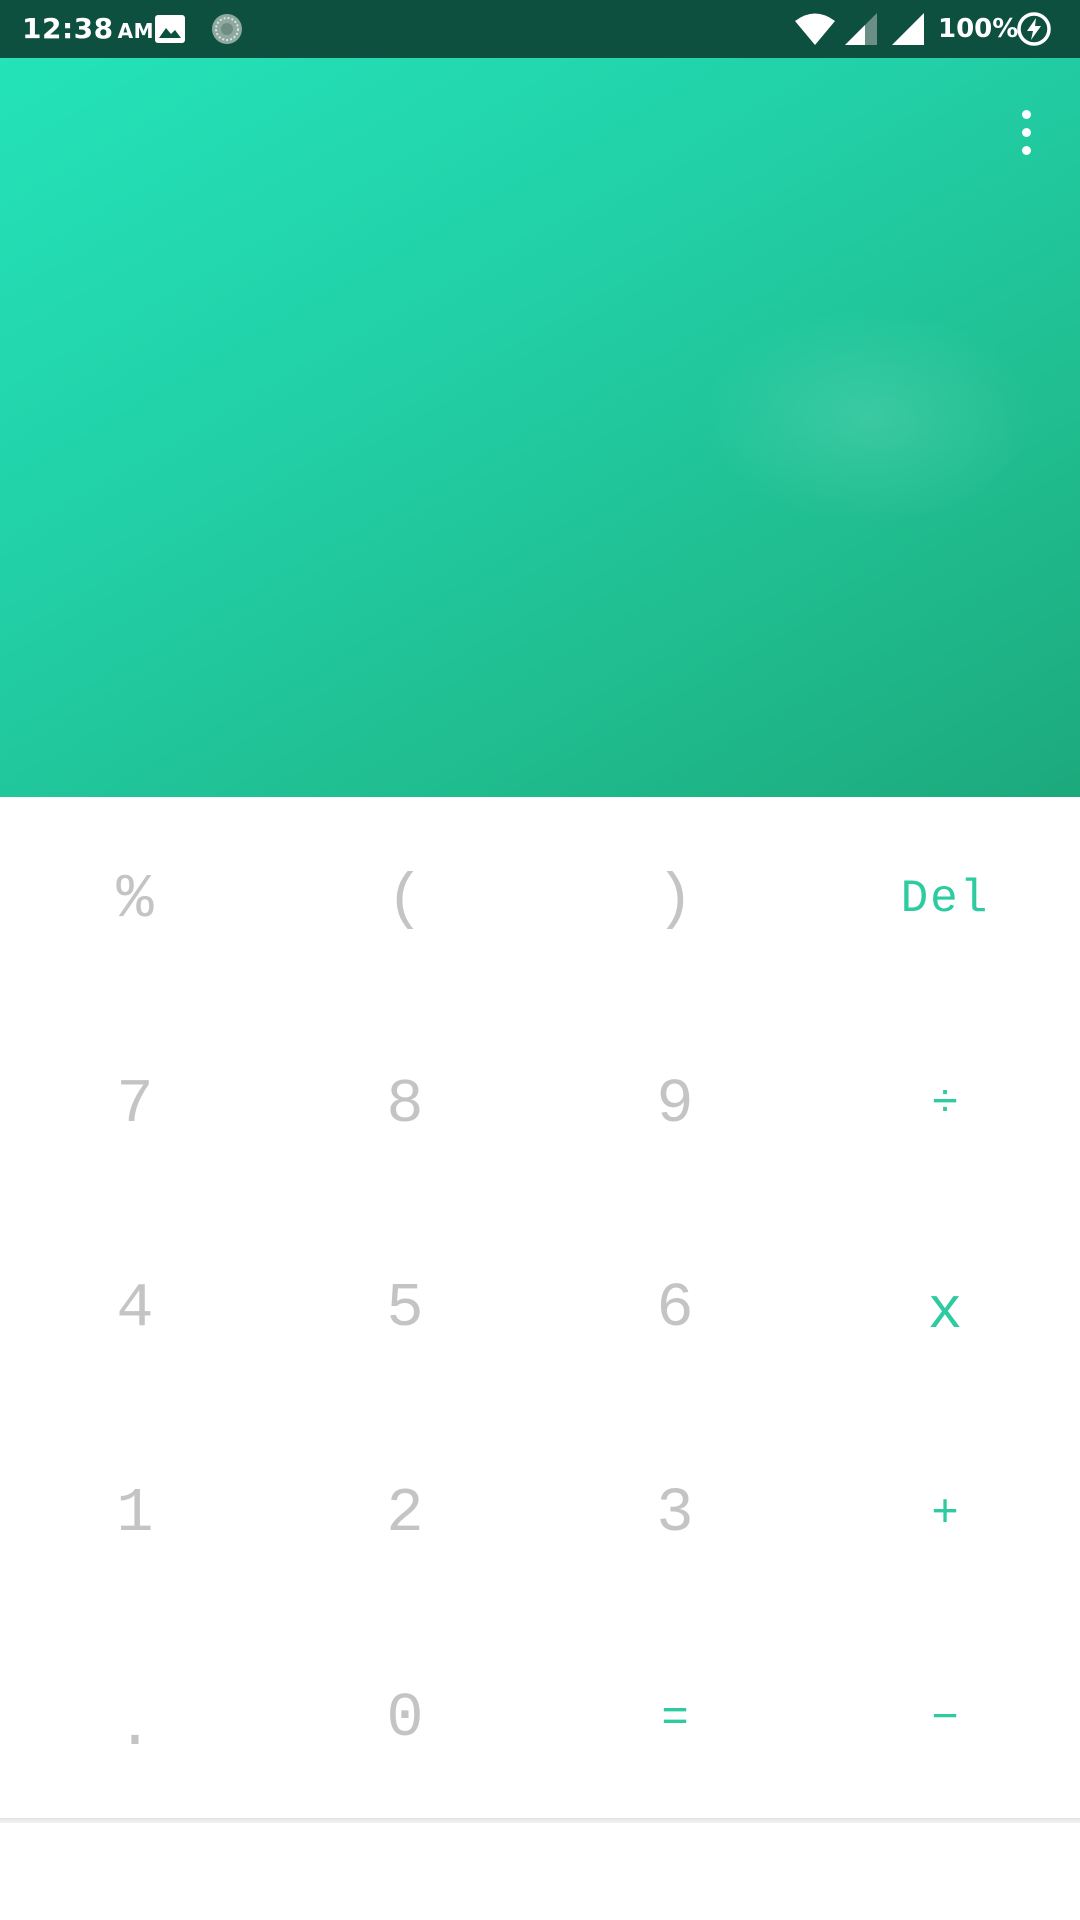 This screenshot has height=1920, width=1080. What do you see at coordinates (675, 1513) in the screenshot?
I see `key-3: 3` at bounding box center [675, 1513].